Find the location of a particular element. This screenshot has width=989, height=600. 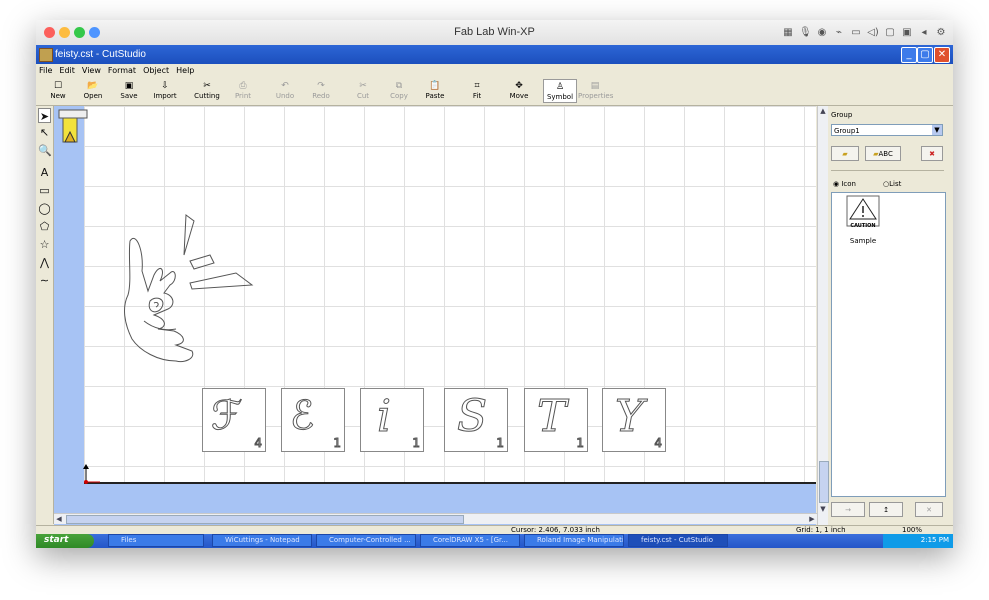

menu-format: Format is located at coordinates (122, 70).